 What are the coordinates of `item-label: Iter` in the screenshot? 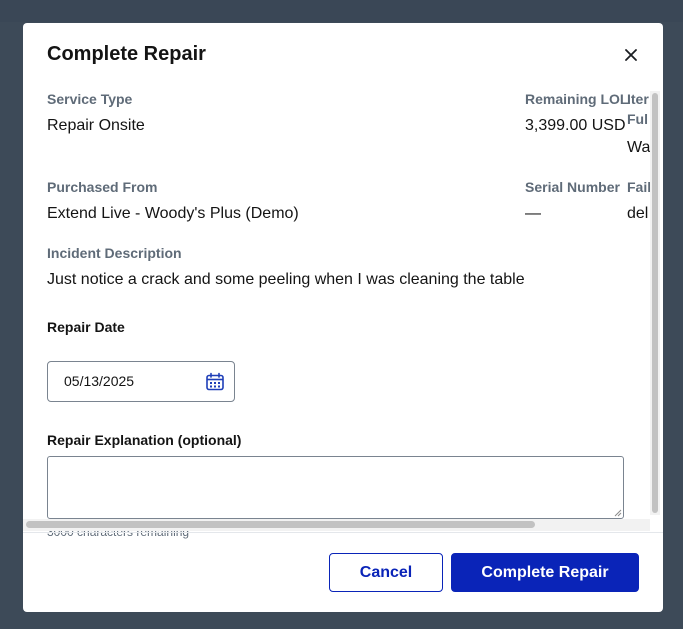 It's located at (638, 99).